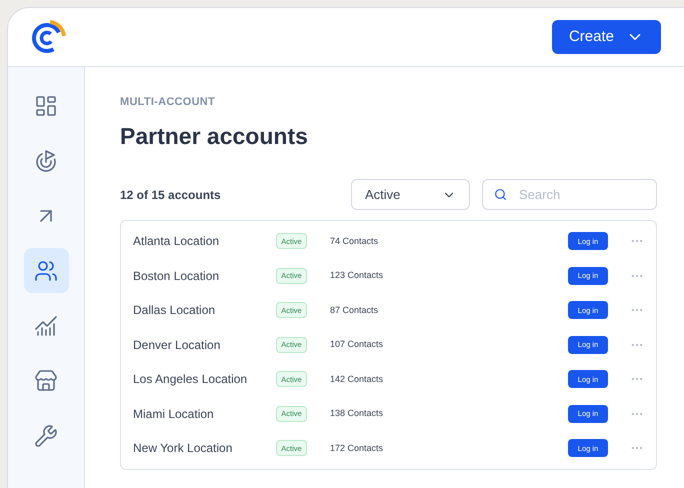 This screenshot has height=488, width=684. I want to click on contacts-count: 107 Contacts, so click(357, 344).